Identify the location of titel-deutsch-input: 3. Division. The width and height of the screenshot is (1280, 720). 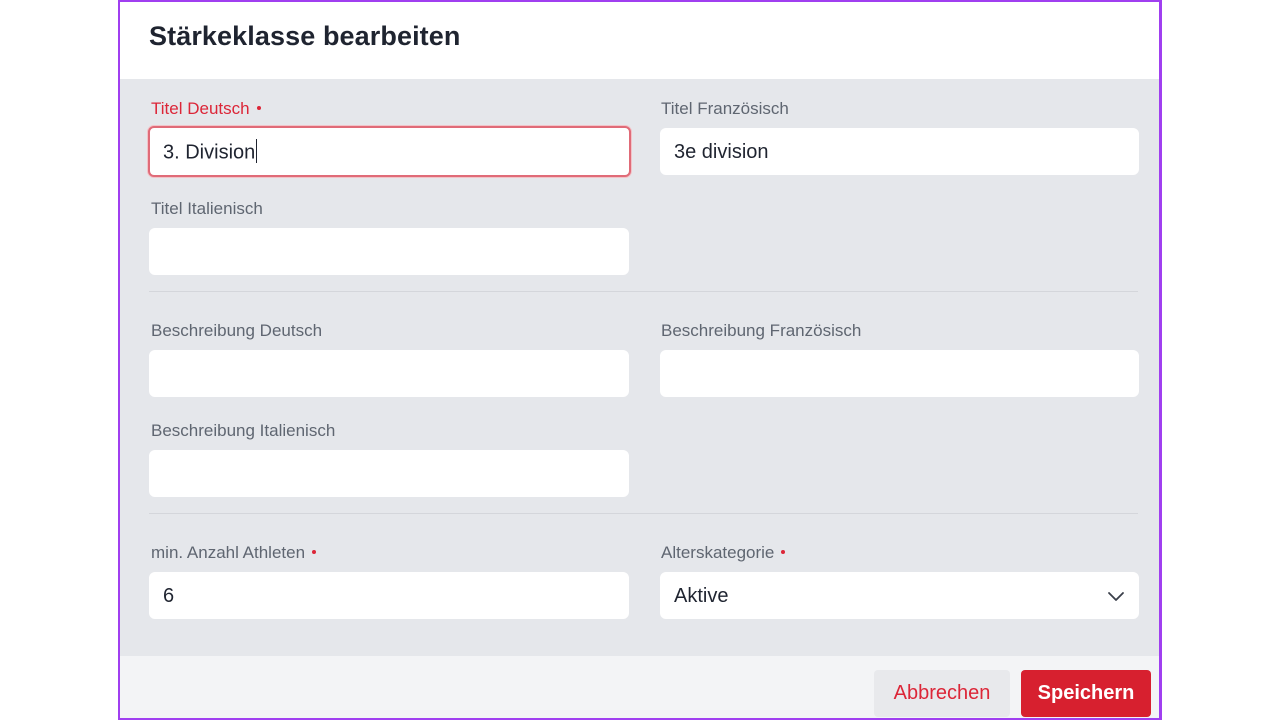
(389, 151).